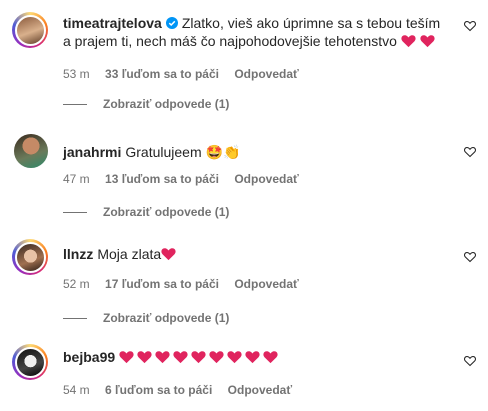 This screenshot has height=411, width=488. I want to click on comment-body: llnzz Moja zlata, so click(255, 254).